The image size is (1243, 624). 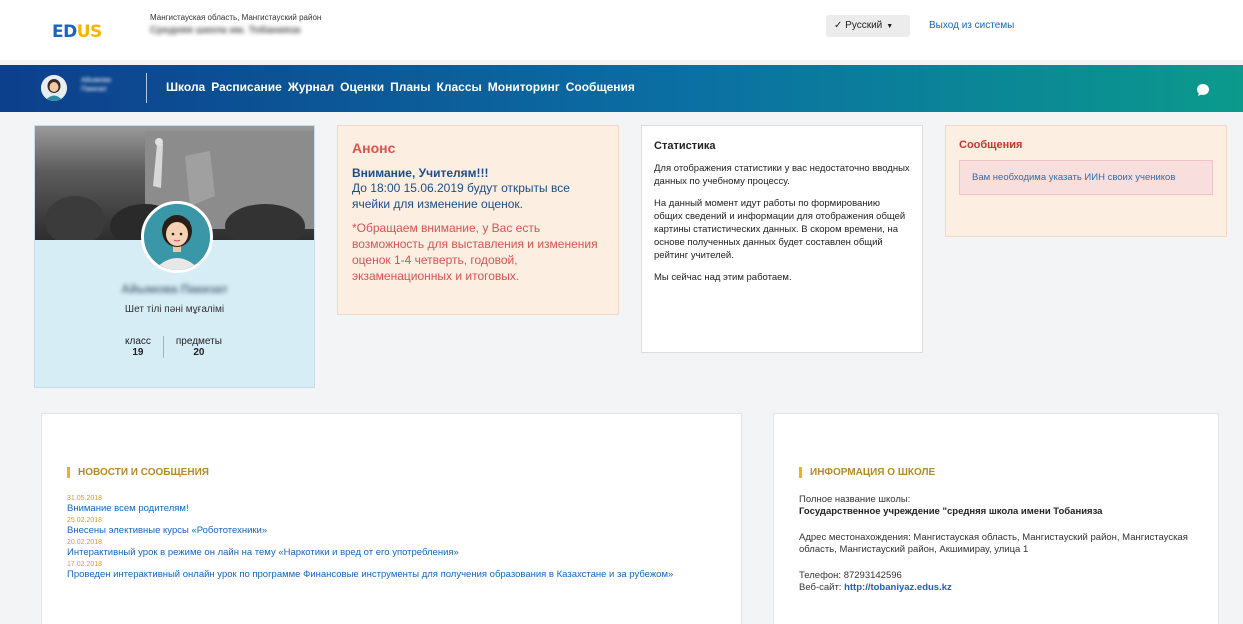 I want to click on news-title: НОВОСТИ И СООБЩЕНИЯ, so click(x=138, y=472).